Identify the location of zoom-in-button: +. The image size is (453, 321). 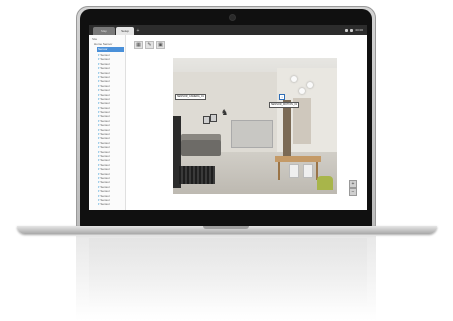
(353, 184).